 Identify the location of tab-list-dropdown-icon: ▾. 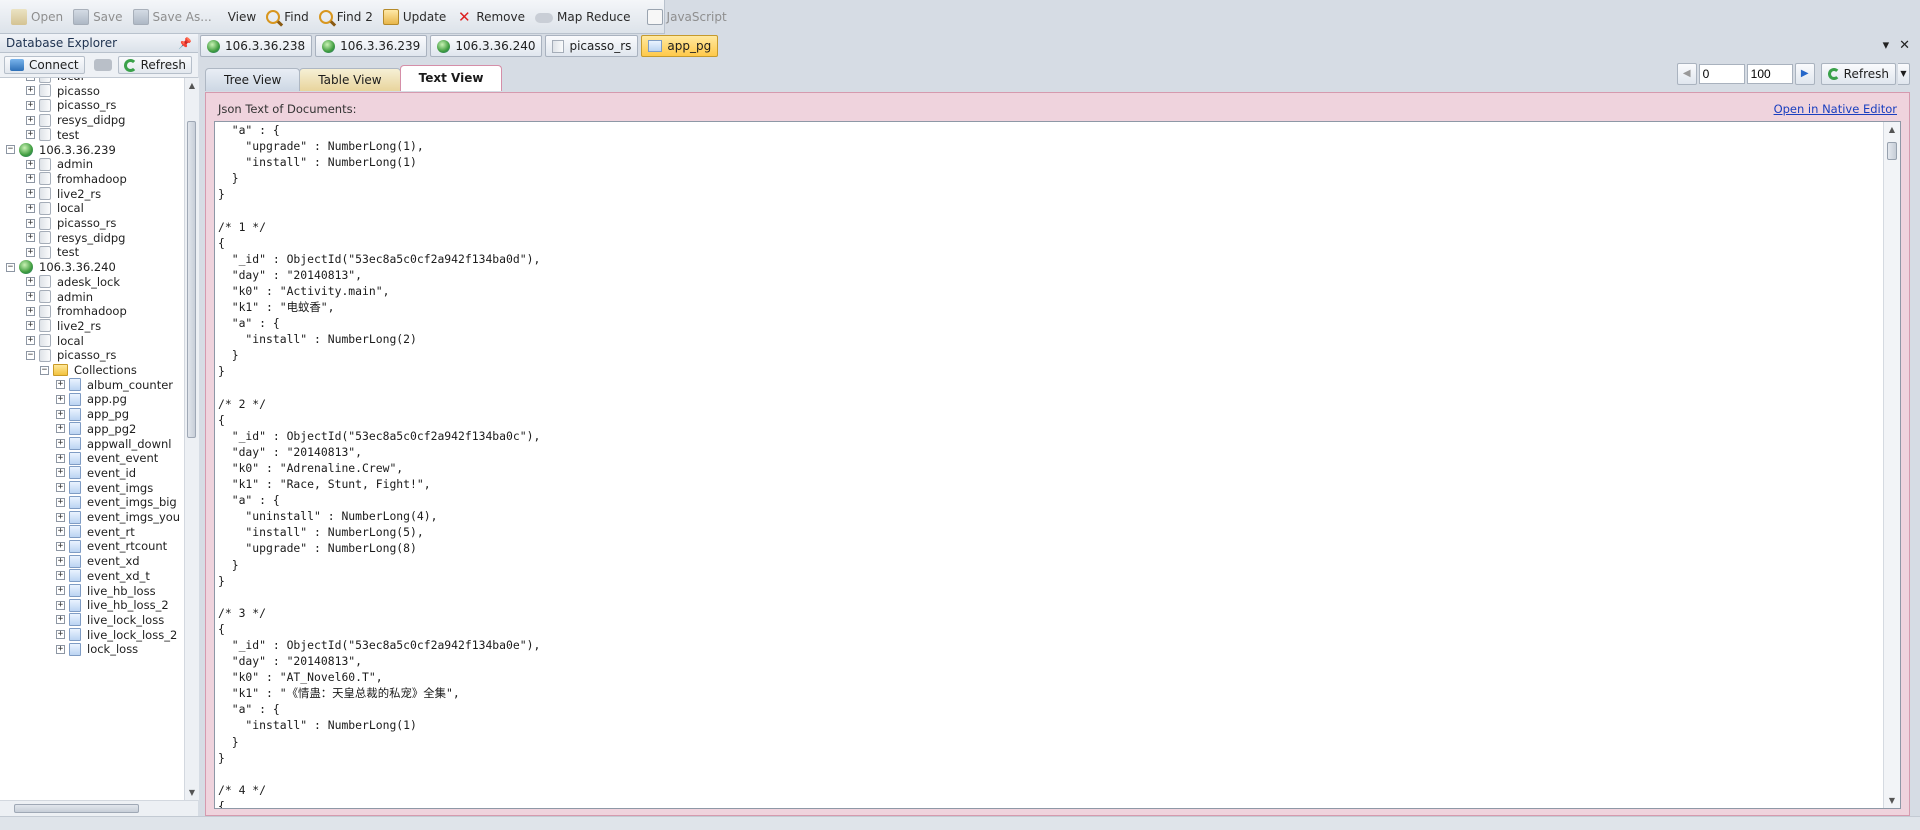
(1886, 45).